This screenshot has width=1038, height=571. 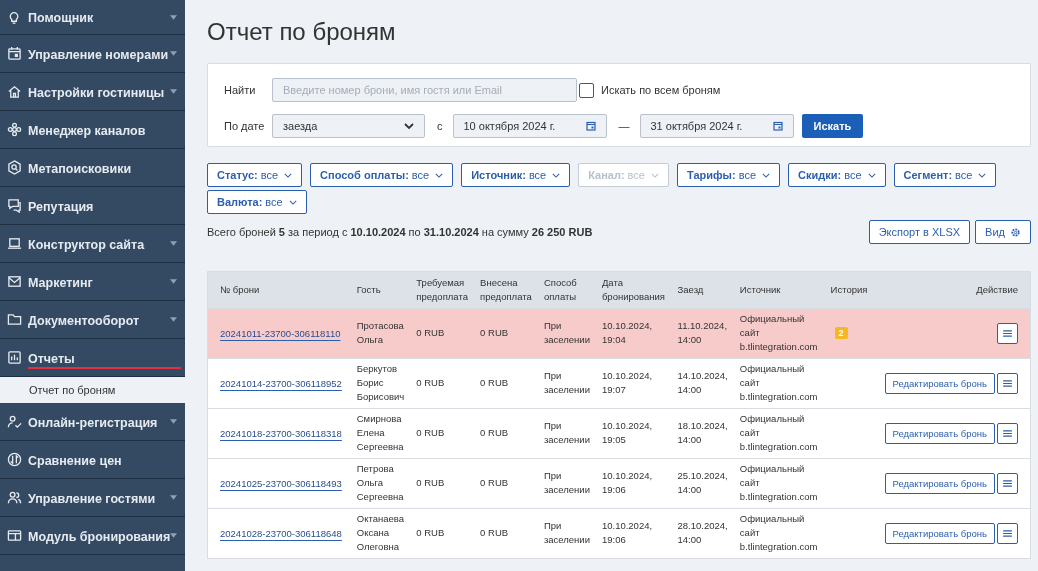 What do you see at coordinates (99, 537) in the screenshot?
I see `sidebar-label: Модуль бронирования` at bounding box center [99, 537].